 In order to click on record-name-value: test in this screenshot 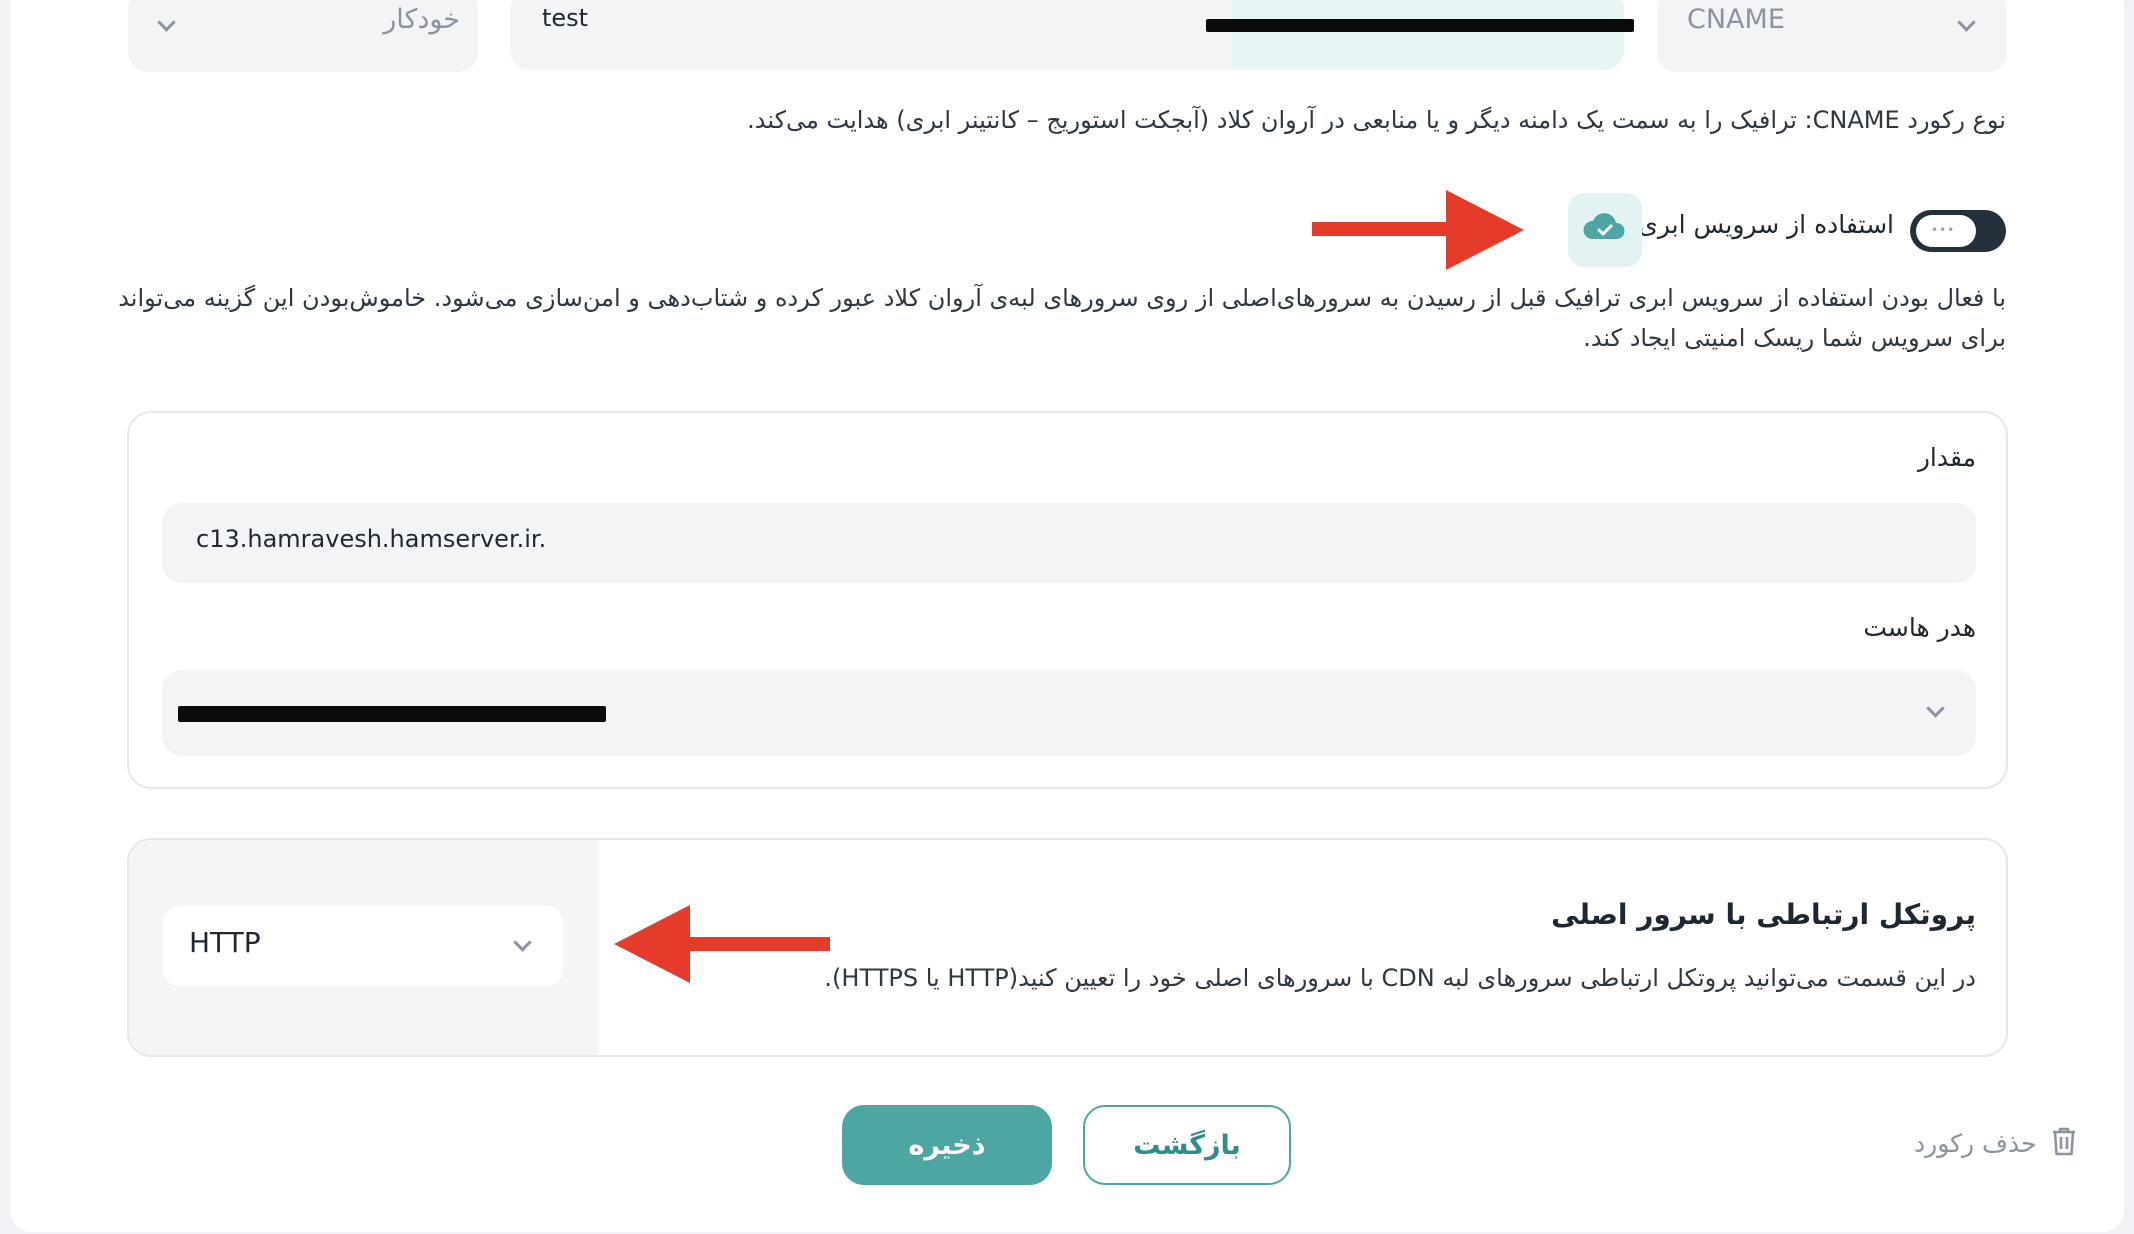, I will do `click(565, 18)`.